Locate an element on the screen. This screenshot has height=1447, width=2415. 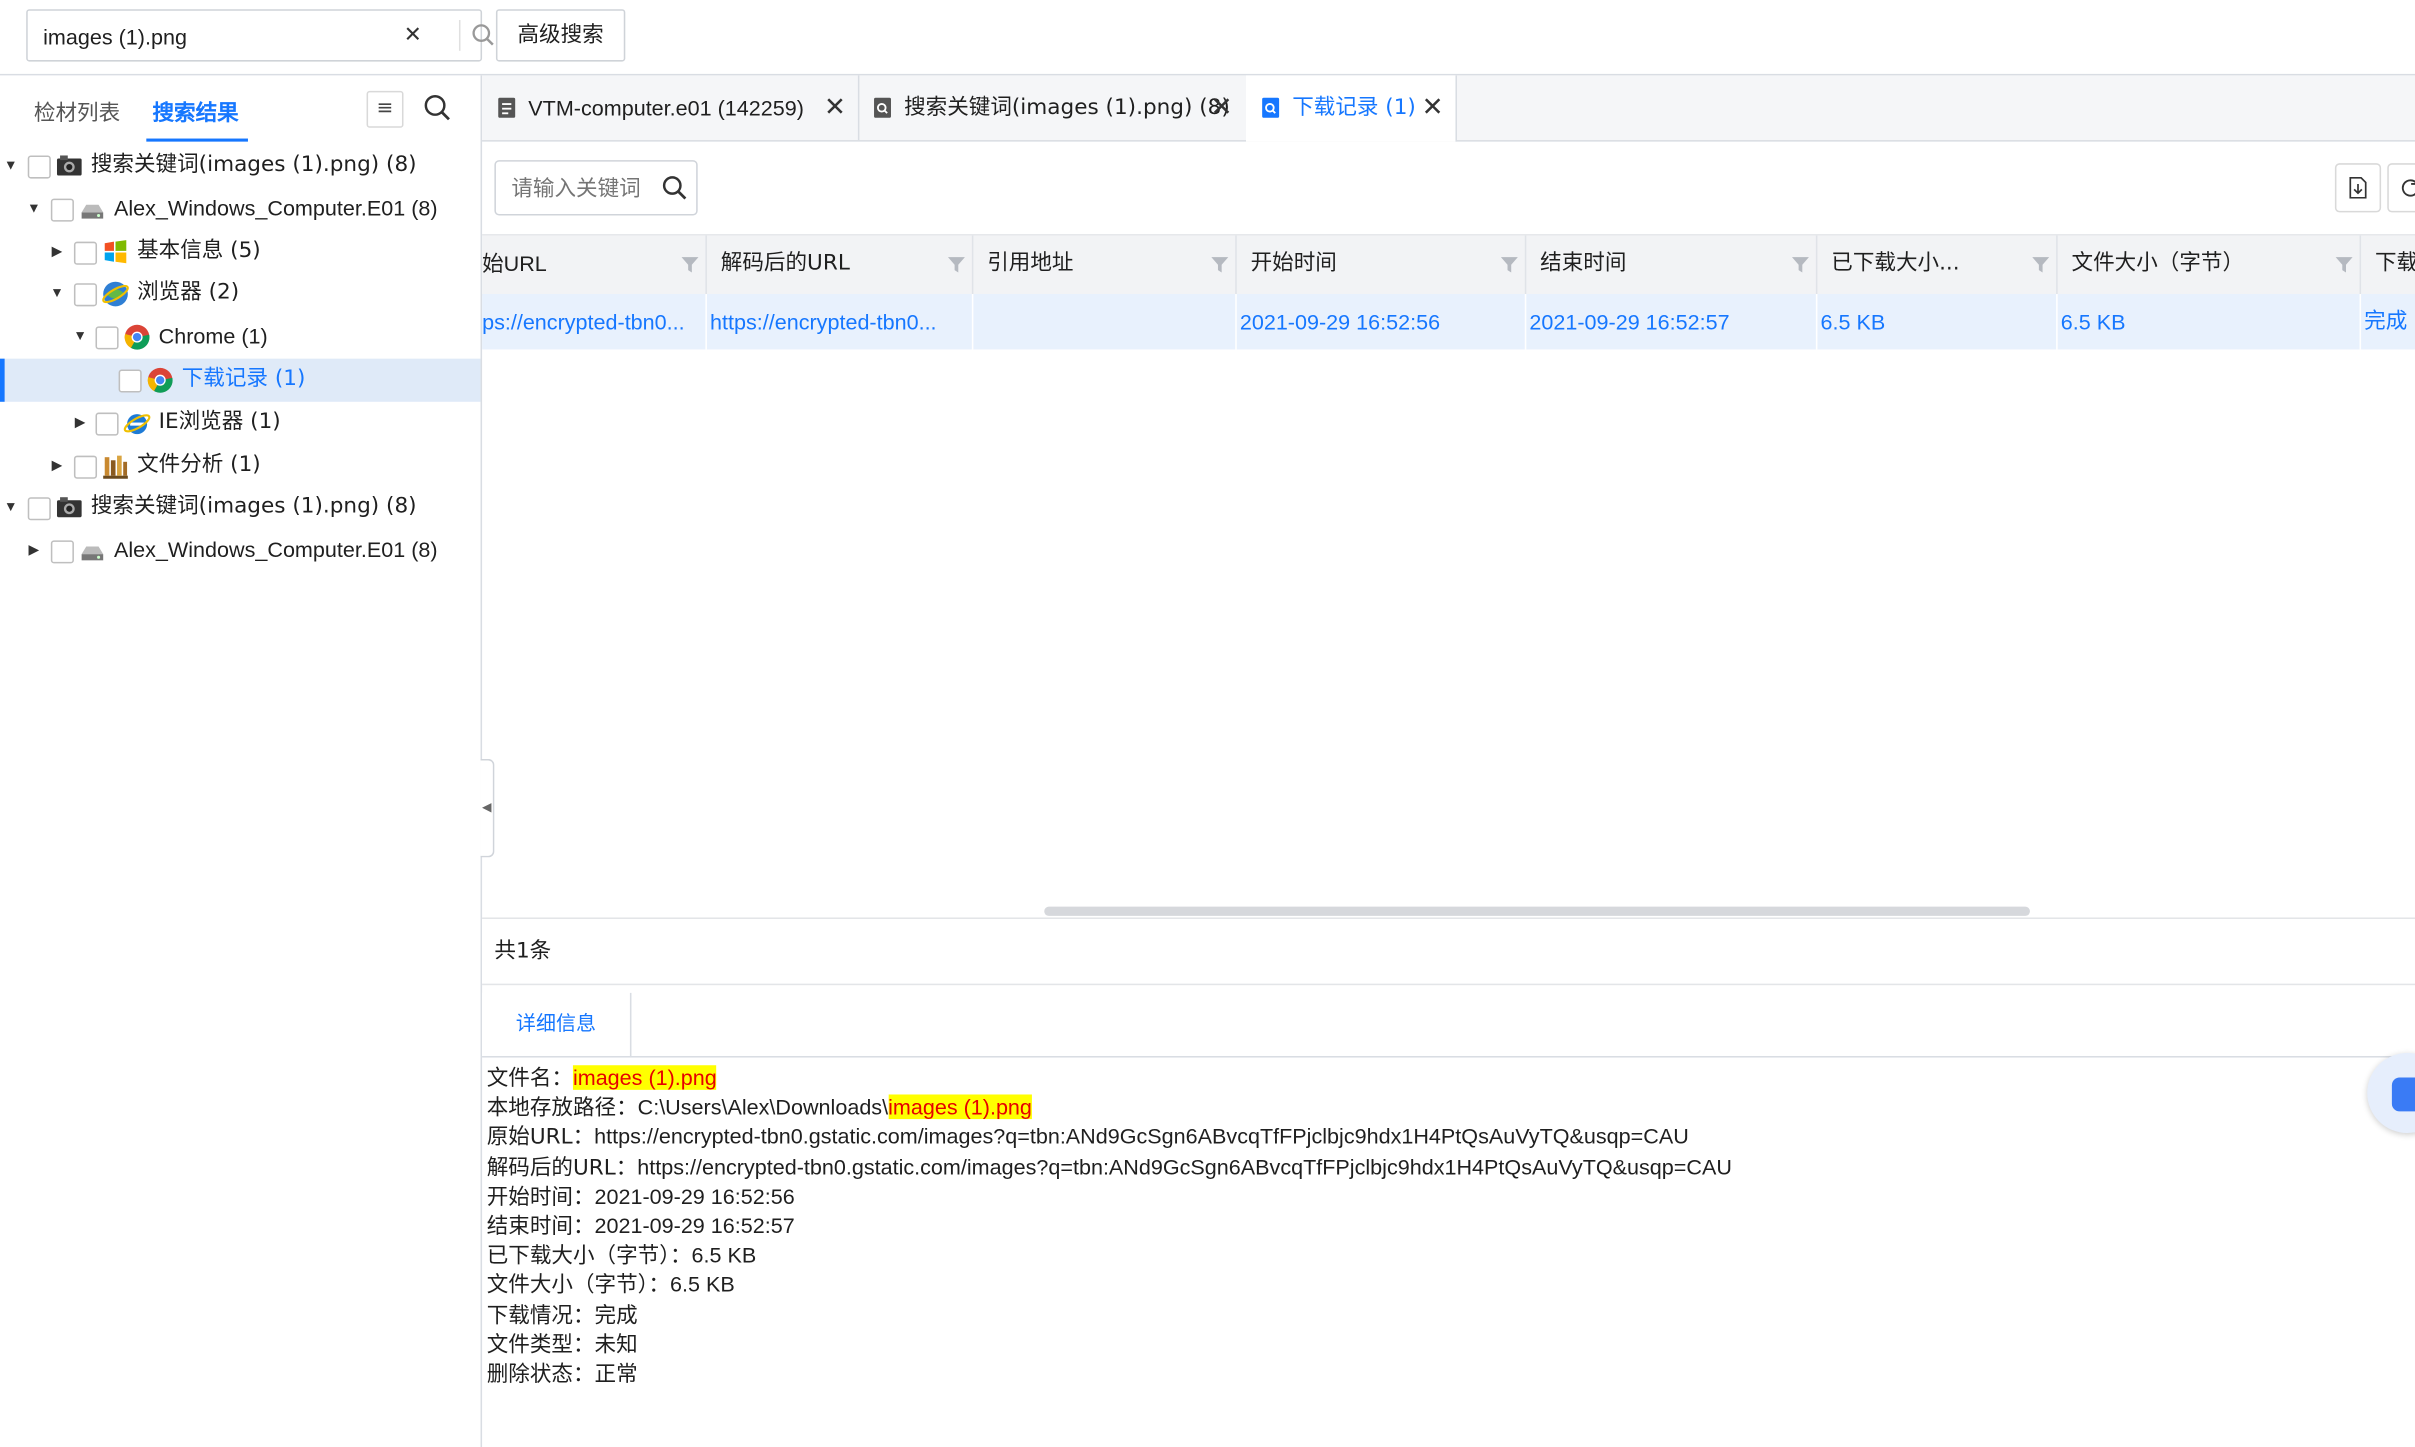
tree-node: ▶ IE浏览器 (1) is located at coordinates (240, 422).